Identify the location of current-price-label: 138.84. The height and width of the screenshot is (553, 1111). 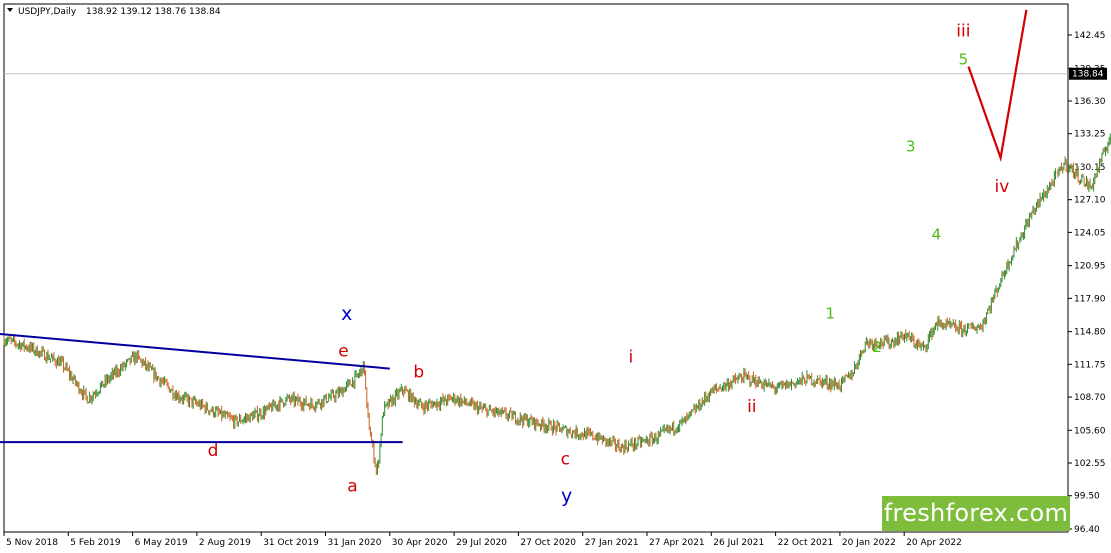
(1088, 75).